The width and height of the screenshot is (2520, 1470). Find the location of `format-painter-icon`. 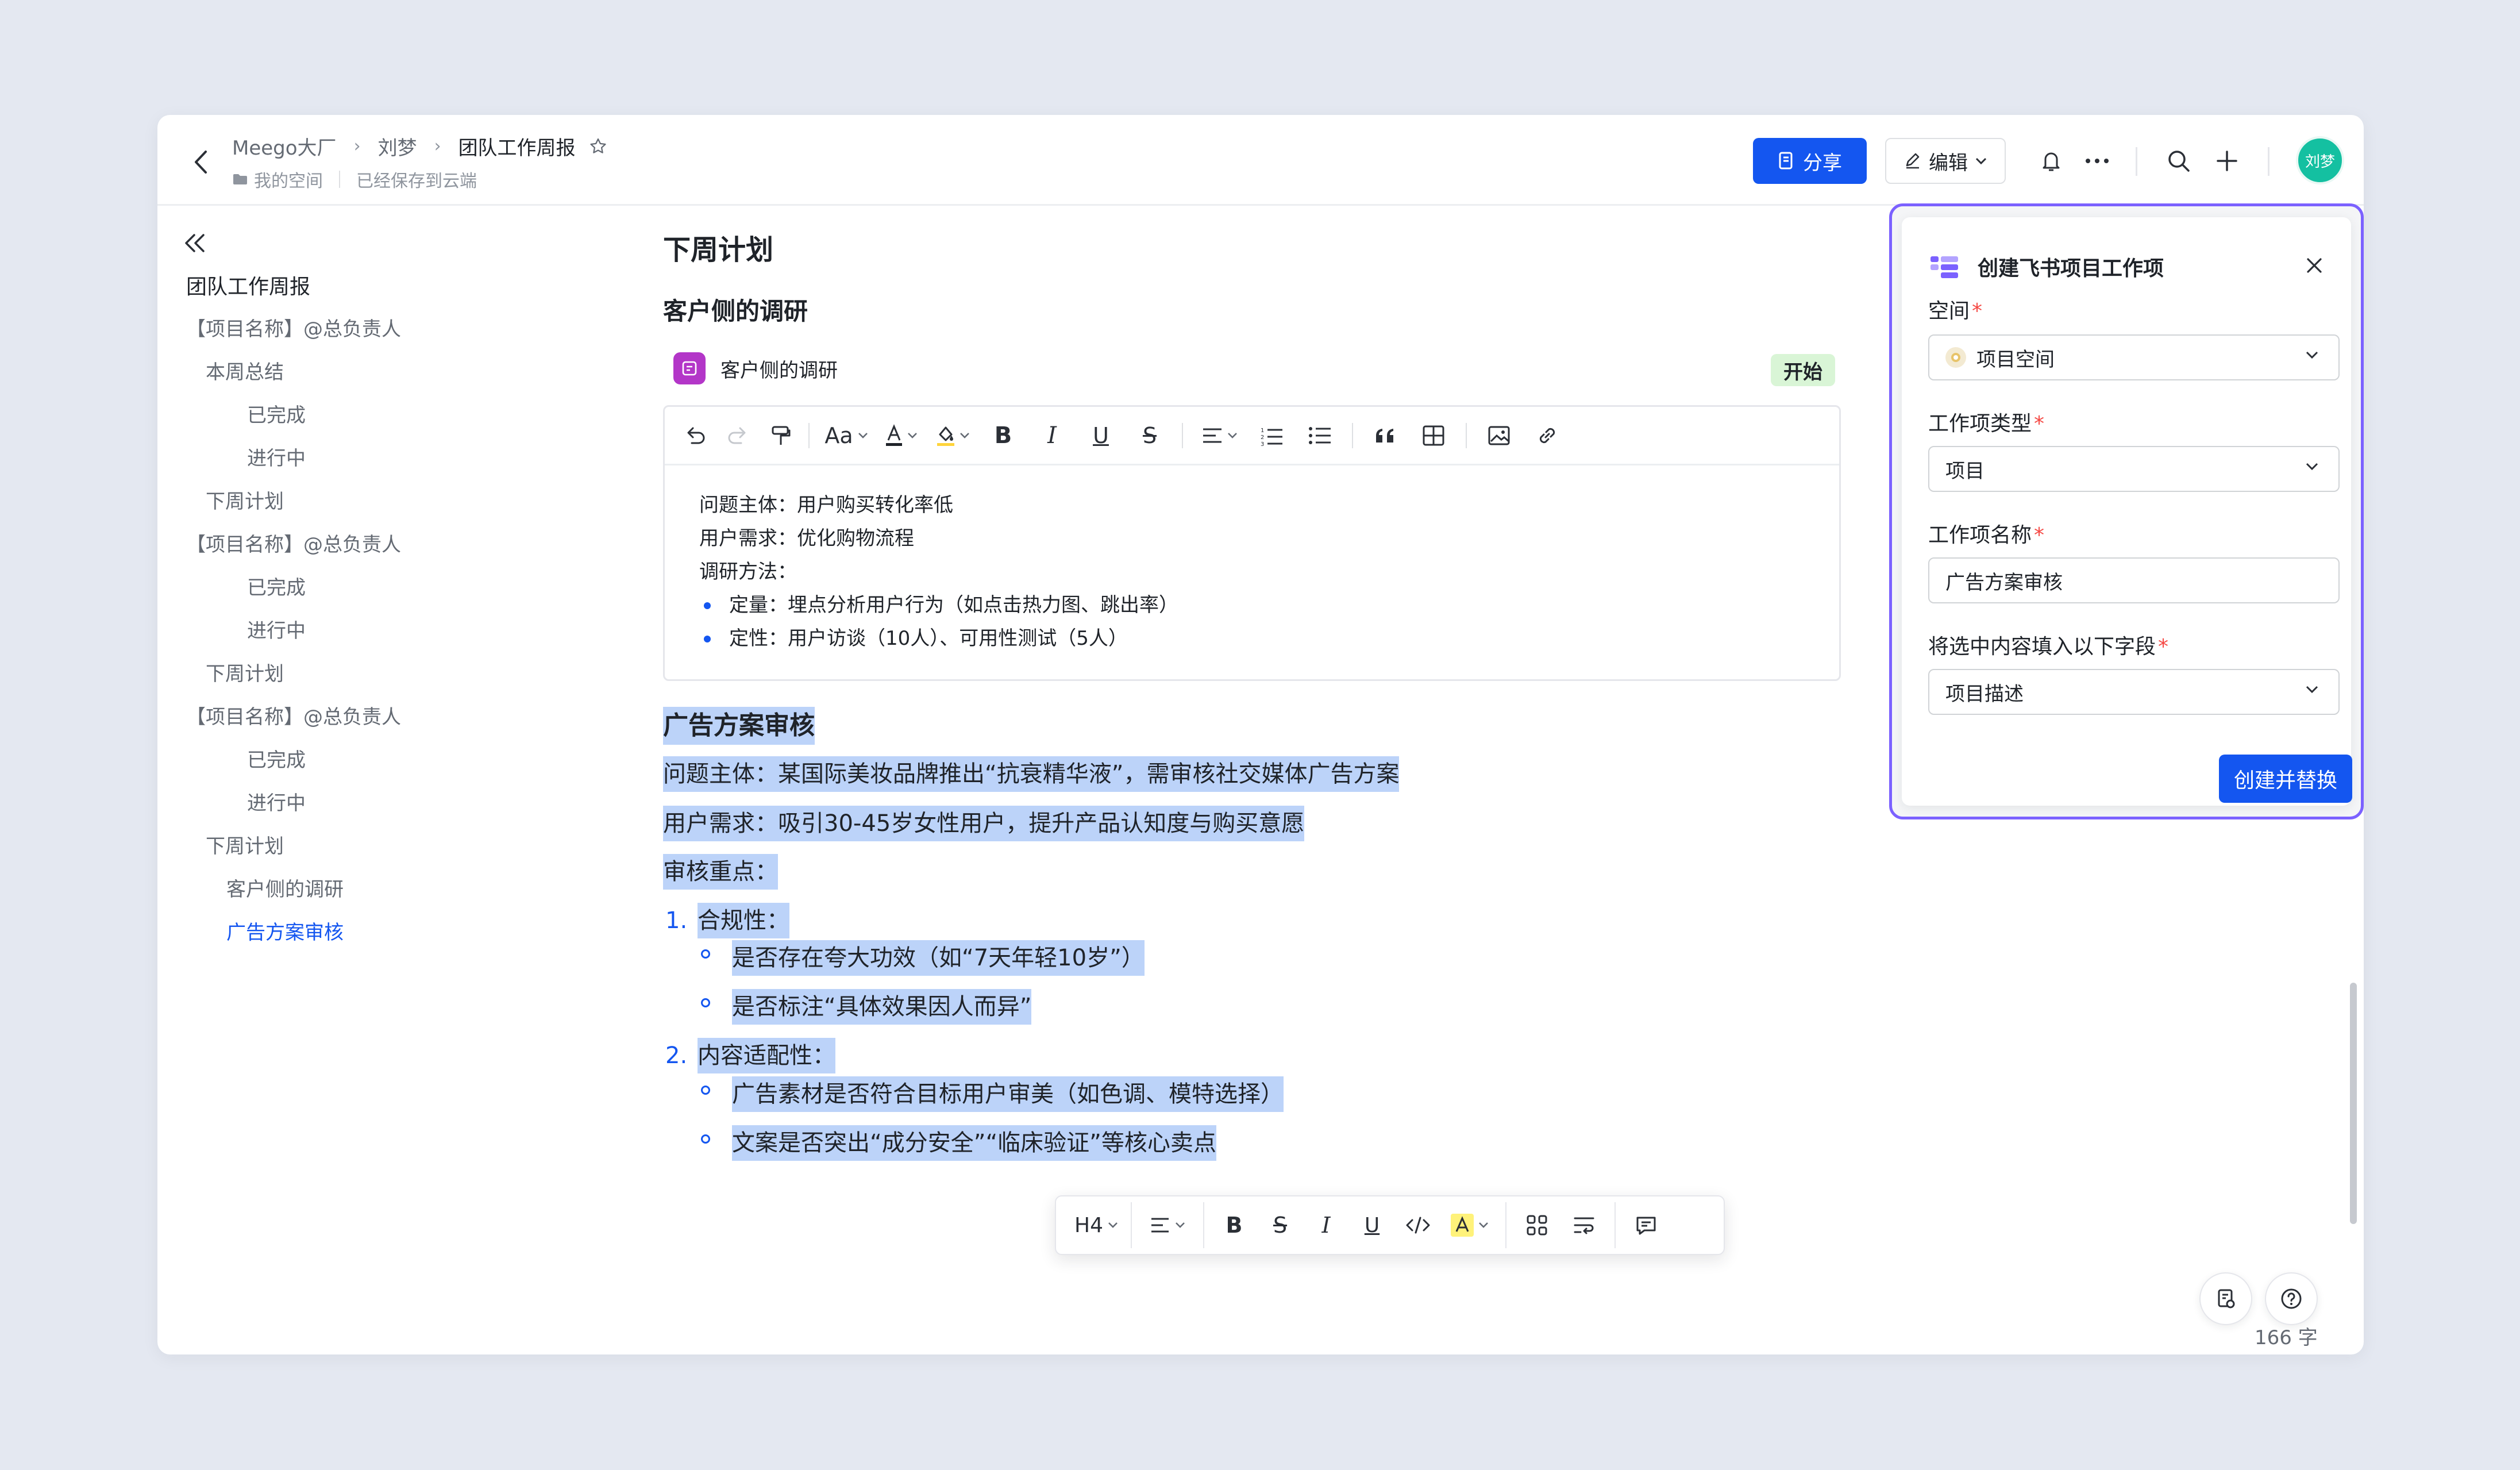

format-painter-icon is located at coordinates (780, 435).